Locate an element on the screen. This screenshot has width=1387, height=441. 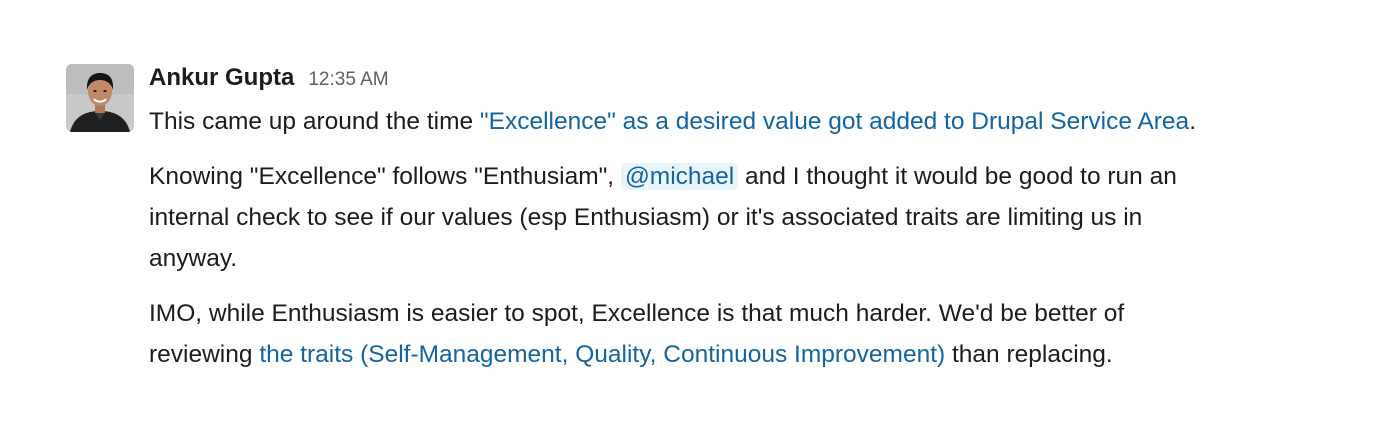
paragraph-1-text: This came up around the time is located at coordinates (314, 121).